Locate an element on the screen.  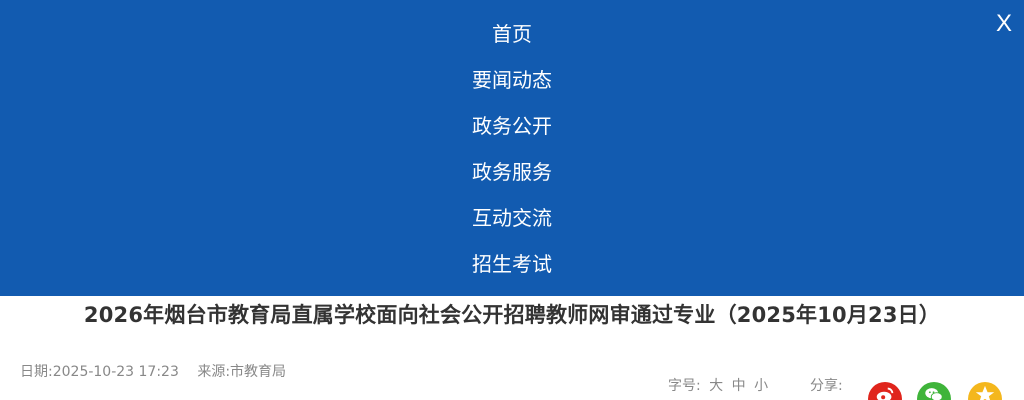
nav-item-news: 要闻动态 is located at coordinates (512, 80).